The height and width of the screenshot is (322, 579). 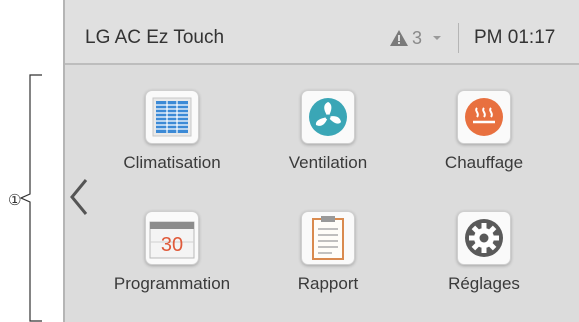 I want to click on menu-label: Ventilation, so click(x=328, y=162).